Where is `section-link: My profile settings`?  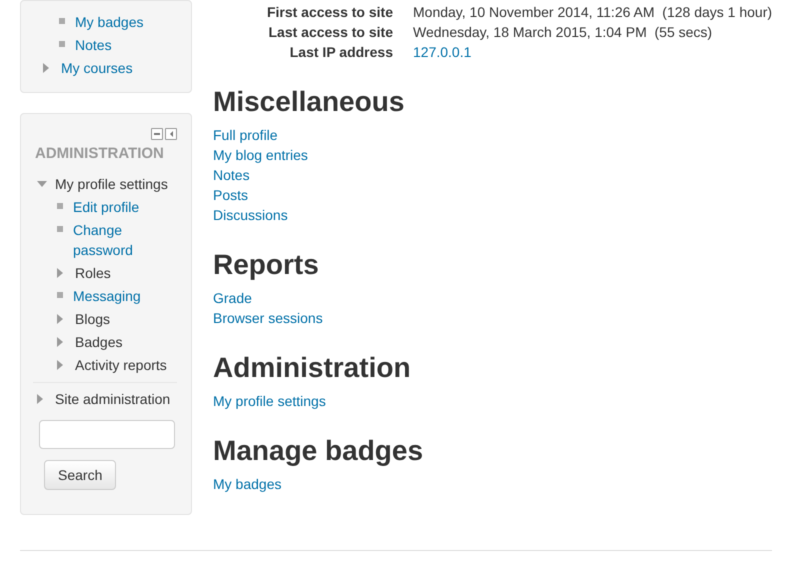 section-link: My profile settings is located at coordinates (269, 401).